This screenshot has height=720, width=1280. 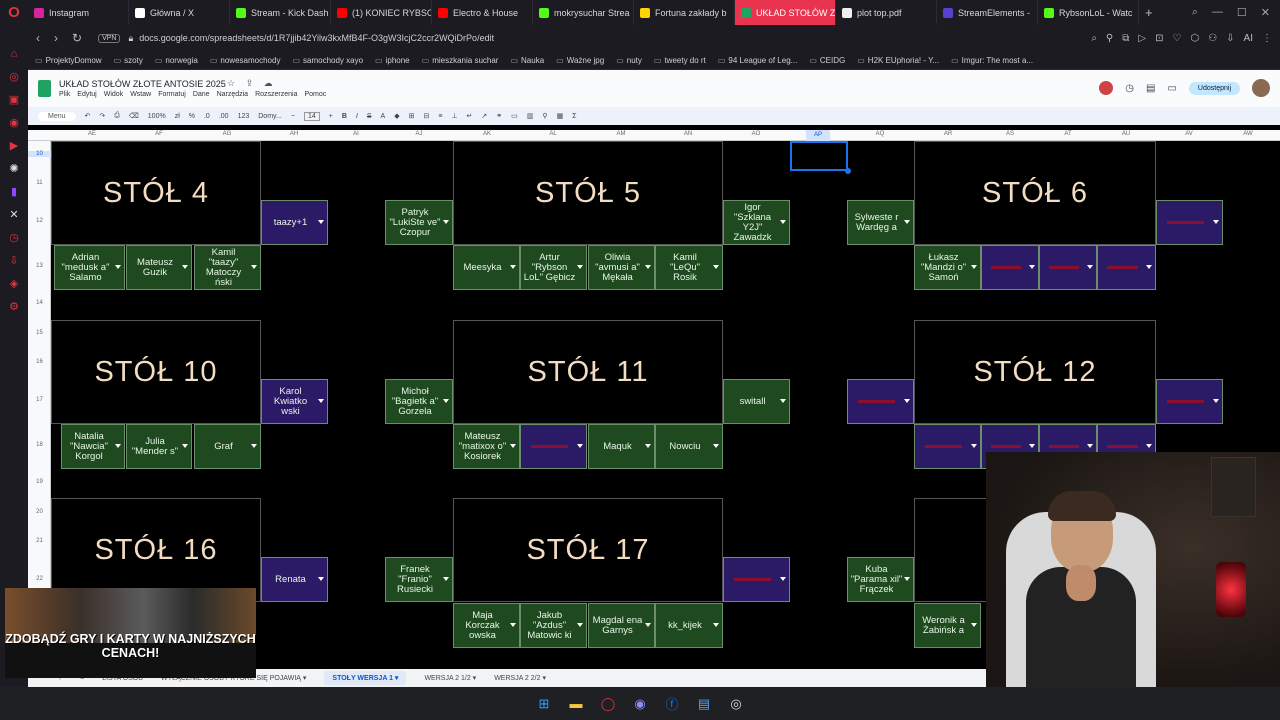 What do you see at coordinates (583, 12) in the screenshot?
I see `browser-tab: mokrysuchar Strea` at bounding box center [583, 12].